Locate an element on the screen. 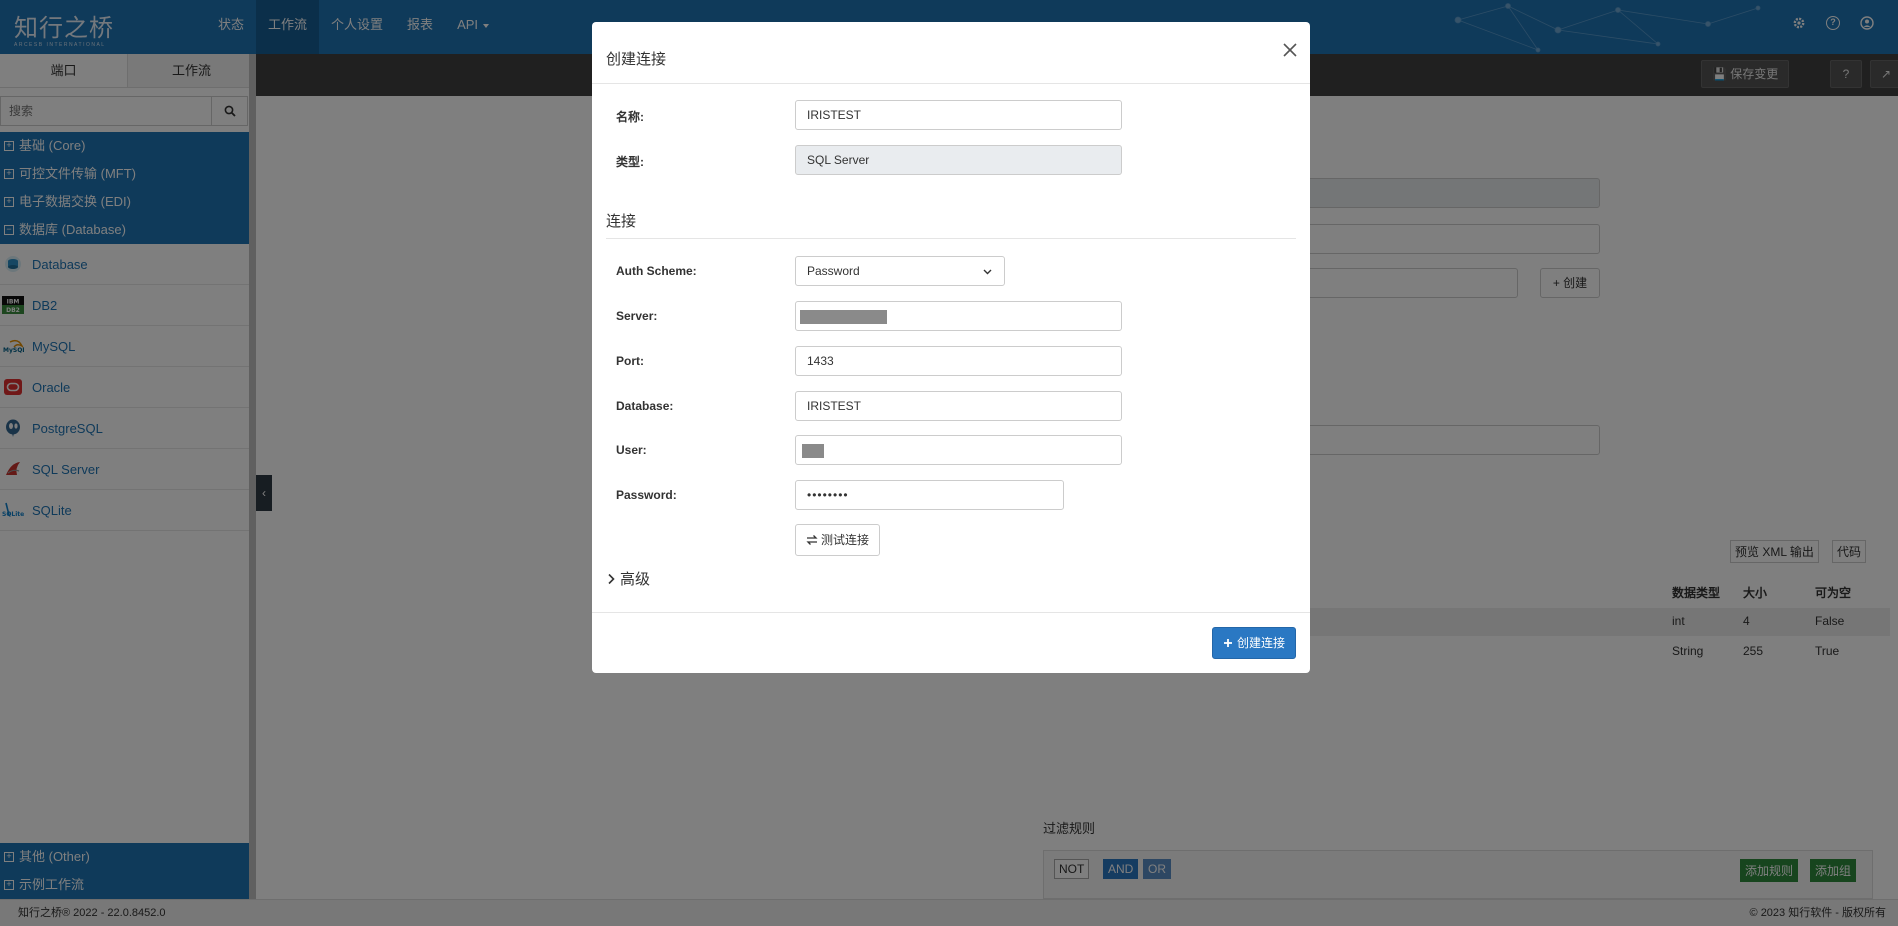  create-connection-button: 创建连接 is located at coordinates (1253, 643).